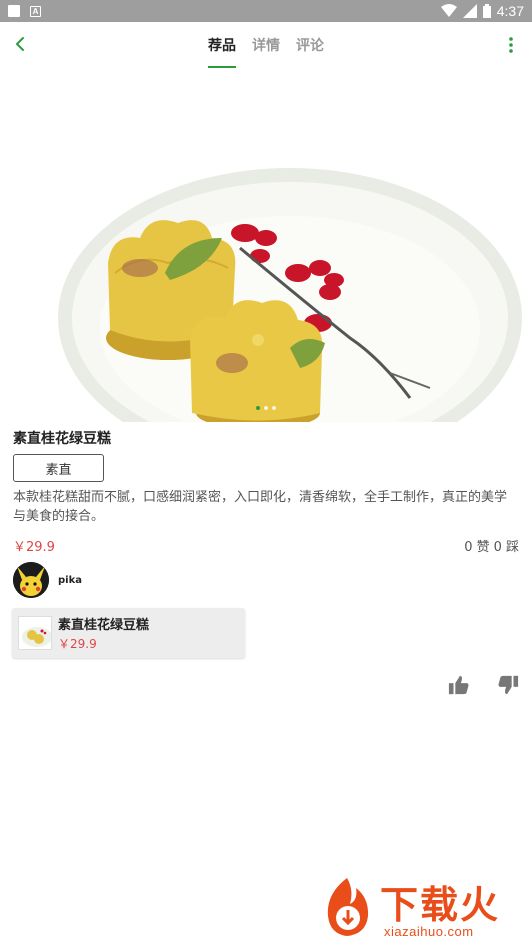  I want to click on linked-product-card: 素直桂花绿豆糕 ￥29.9, so click(128, 633).